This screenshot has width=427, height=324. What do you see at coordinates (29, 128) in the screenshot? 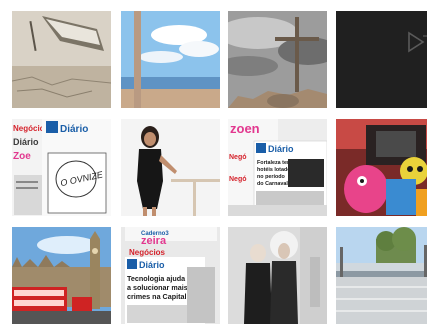
I see `paper-brand-1: Negócio` at bounding box center [29, 128].